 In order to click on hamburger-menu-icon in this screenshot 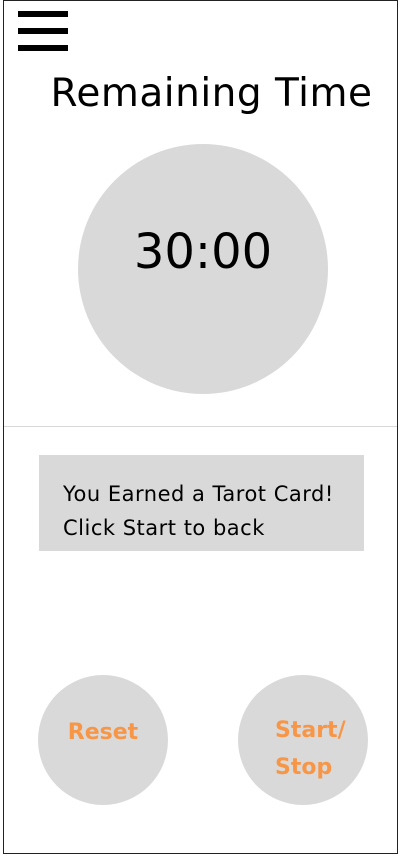, I will do `click(44, 31)`.